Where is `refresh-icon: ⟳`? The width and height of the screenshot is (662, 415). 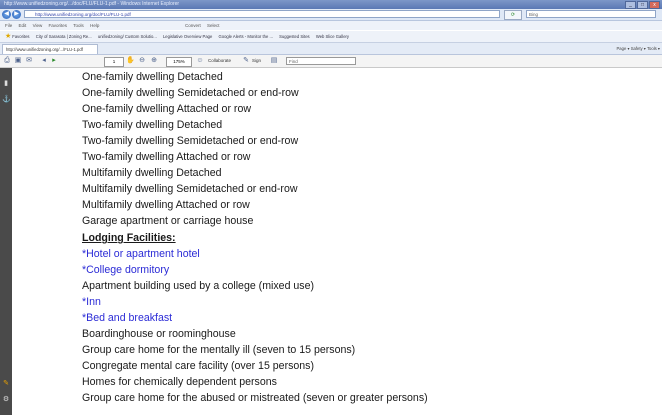
refresh-icon: ⟳ is located at coordinates (513, 15).